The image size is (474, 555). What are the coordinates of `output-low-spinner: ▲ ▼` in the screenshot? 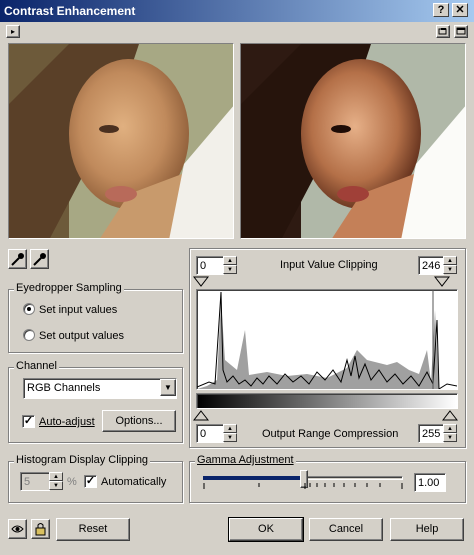 It's located at (230, 433).